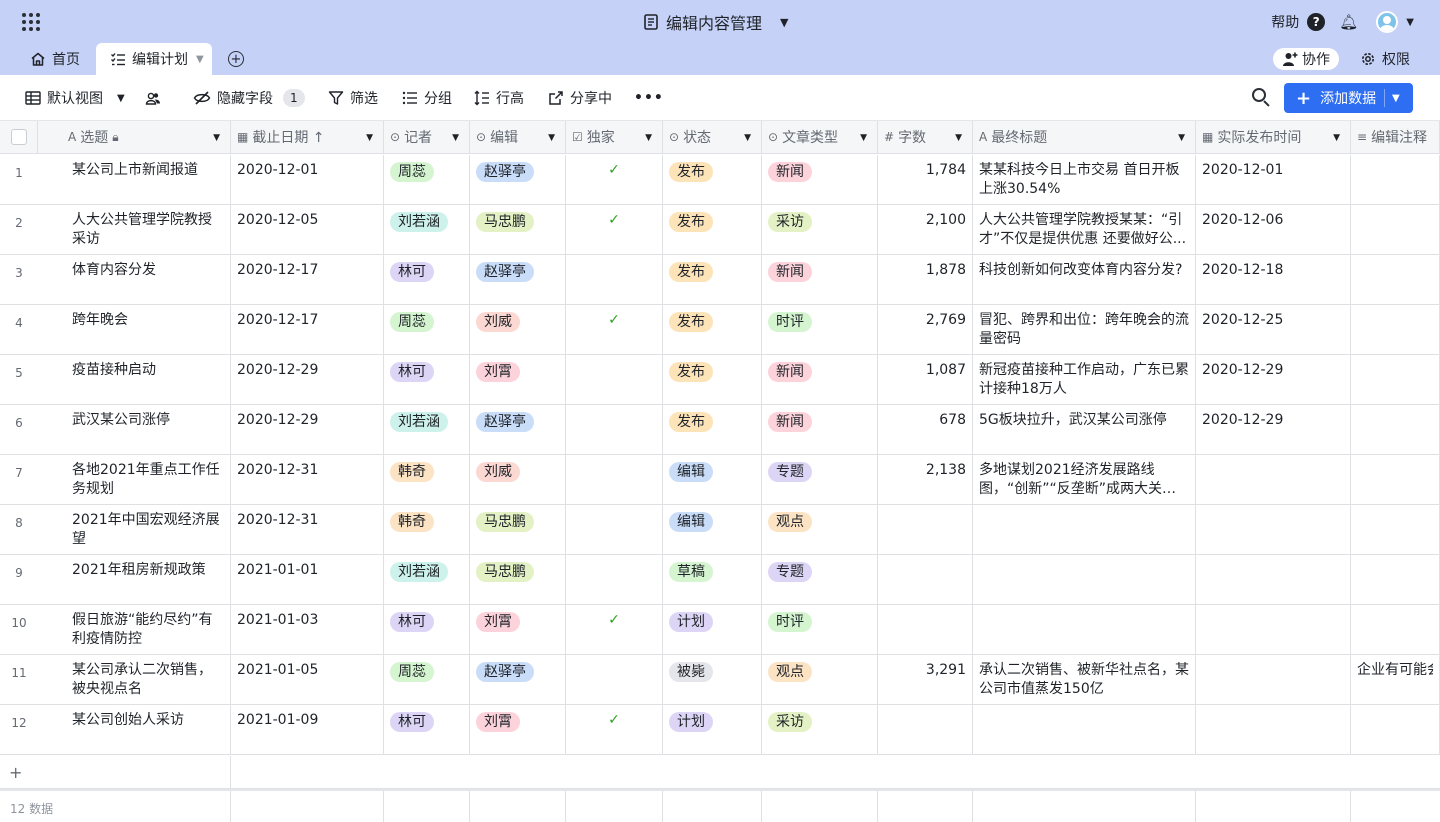 This screenshot has width=1440, height=822. I want to click on help-icon: ?, so click(1316, 22).